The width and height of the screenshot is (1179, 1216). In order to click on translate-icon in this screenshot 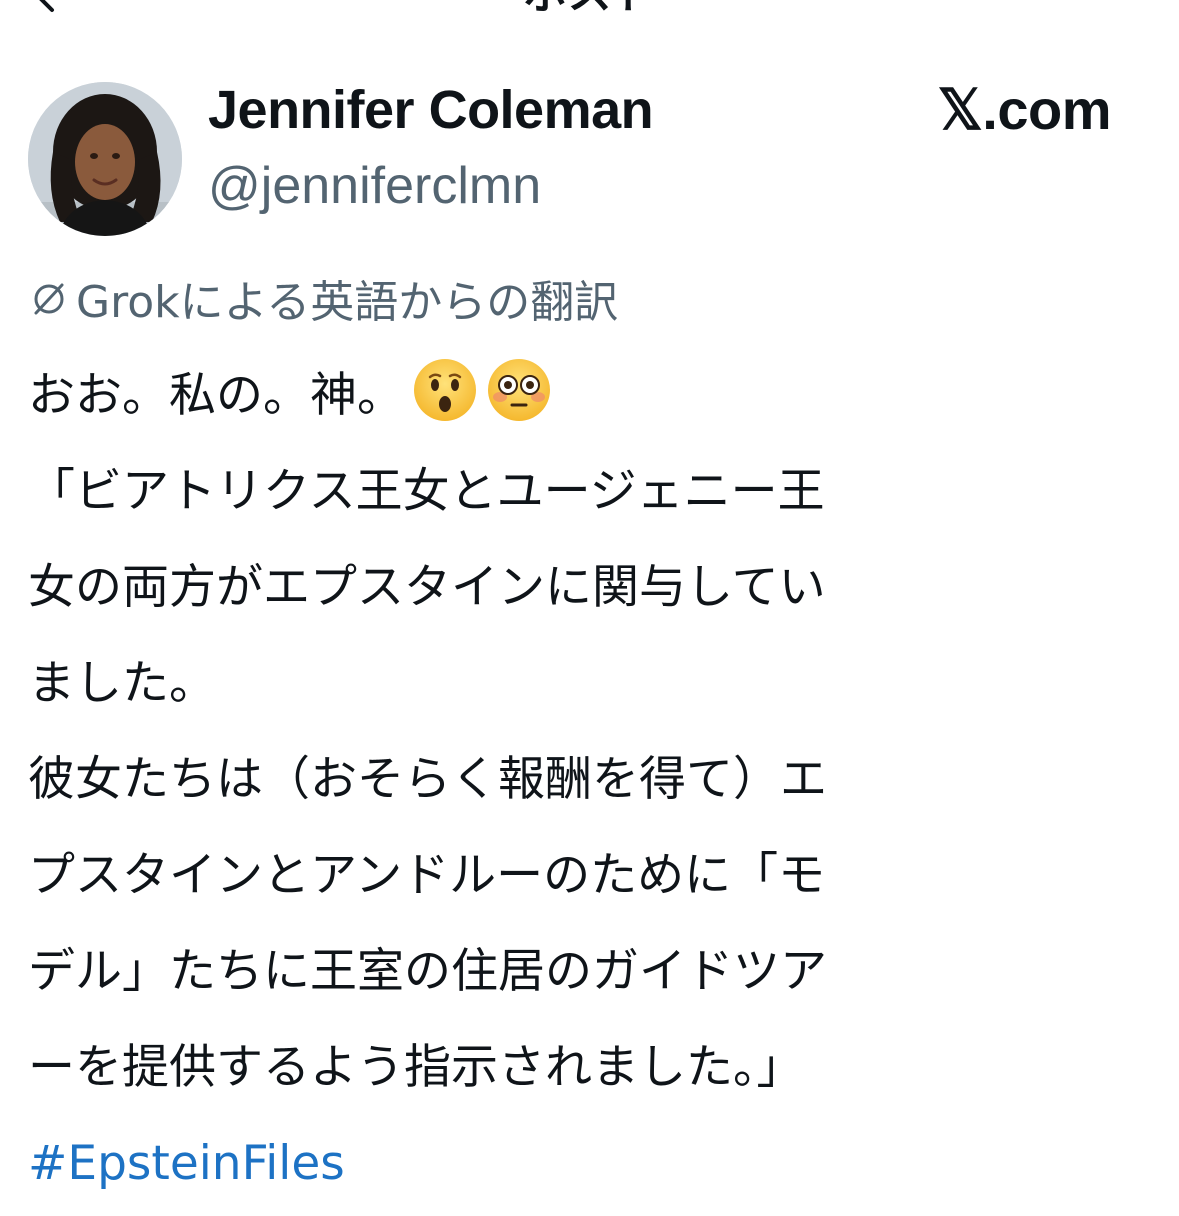, I will do `click(49, 299)`.